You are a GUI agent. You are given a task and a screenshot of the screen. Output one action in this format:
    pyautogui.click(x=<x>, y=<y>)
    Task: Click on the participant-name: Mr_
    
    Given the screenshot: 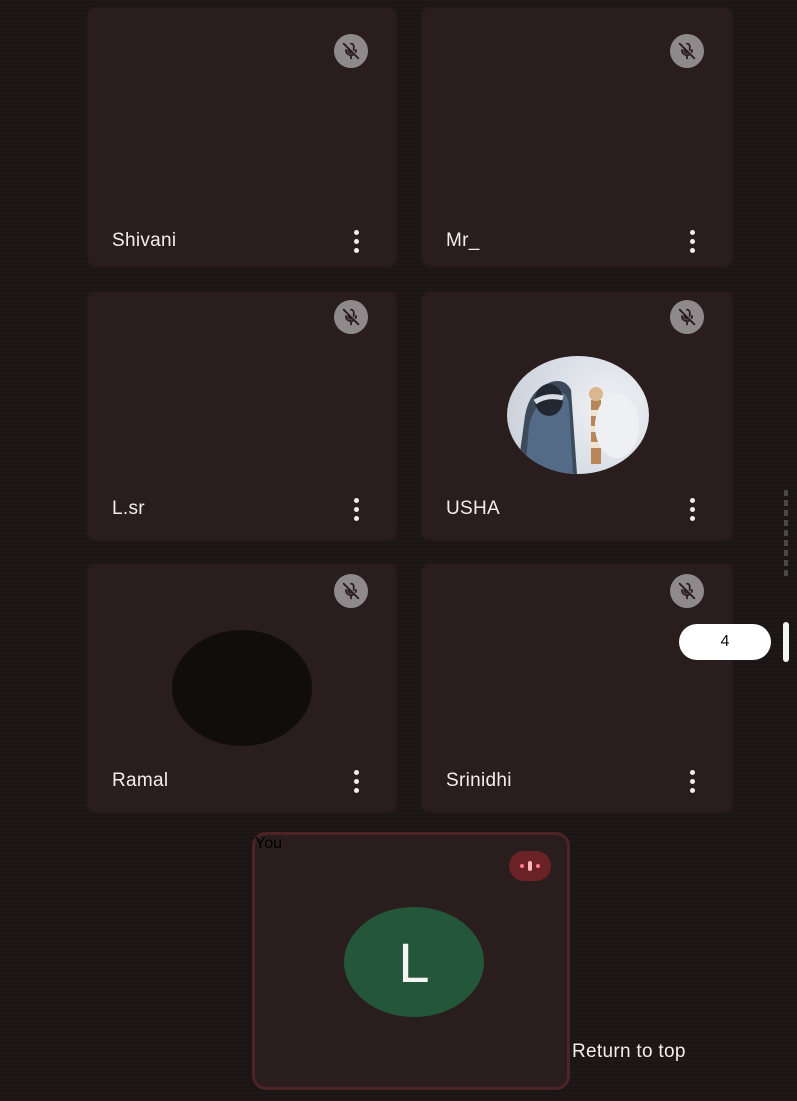 What is the action you would take?
    pyautogui.click(x=463, y=240)
    